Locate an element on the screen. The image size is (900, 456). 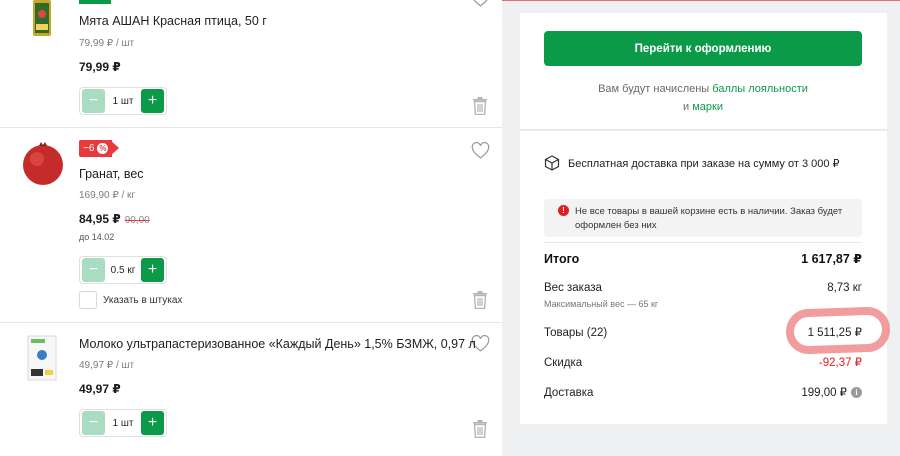
unit-price: 79,99 ₽ / шт is located at coordinates (107, 43).